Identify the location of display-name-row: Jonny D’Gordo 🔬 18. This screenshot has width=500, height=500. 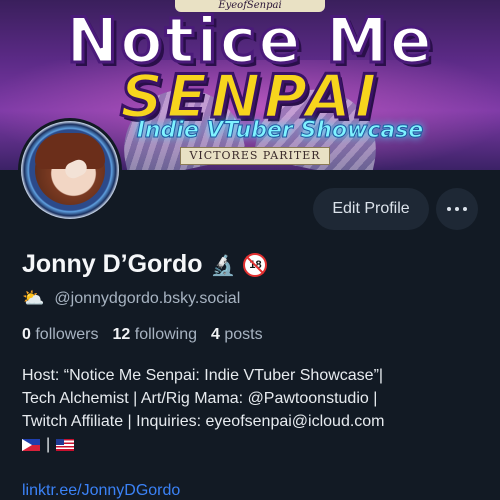
(145, 264).